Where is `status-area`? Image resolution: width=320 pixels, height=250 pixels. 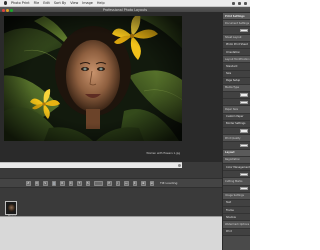
status-area is located at coordinates (111, 233).